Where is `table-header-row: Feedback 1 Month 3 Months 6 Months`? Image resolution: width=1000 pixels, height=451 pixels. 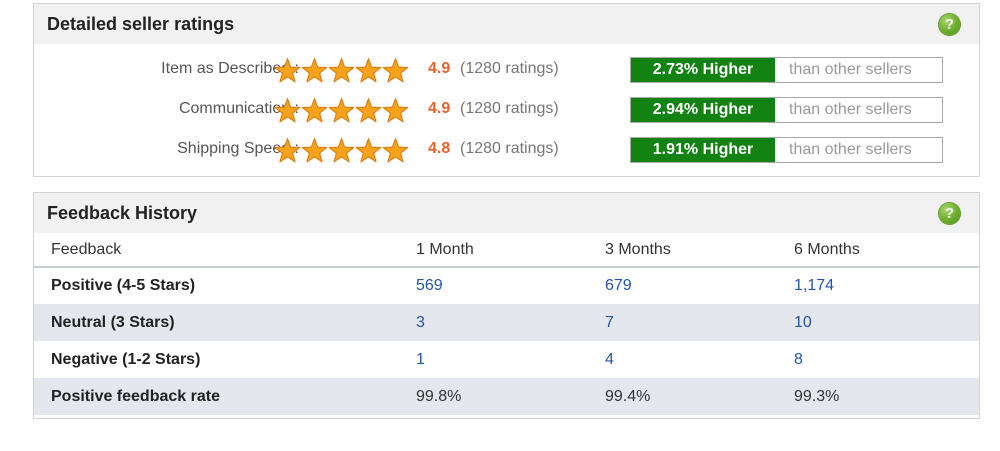
table-header-row: Feedback 1 Month 3 Months 6 Months is located at coordinates (506, 250).